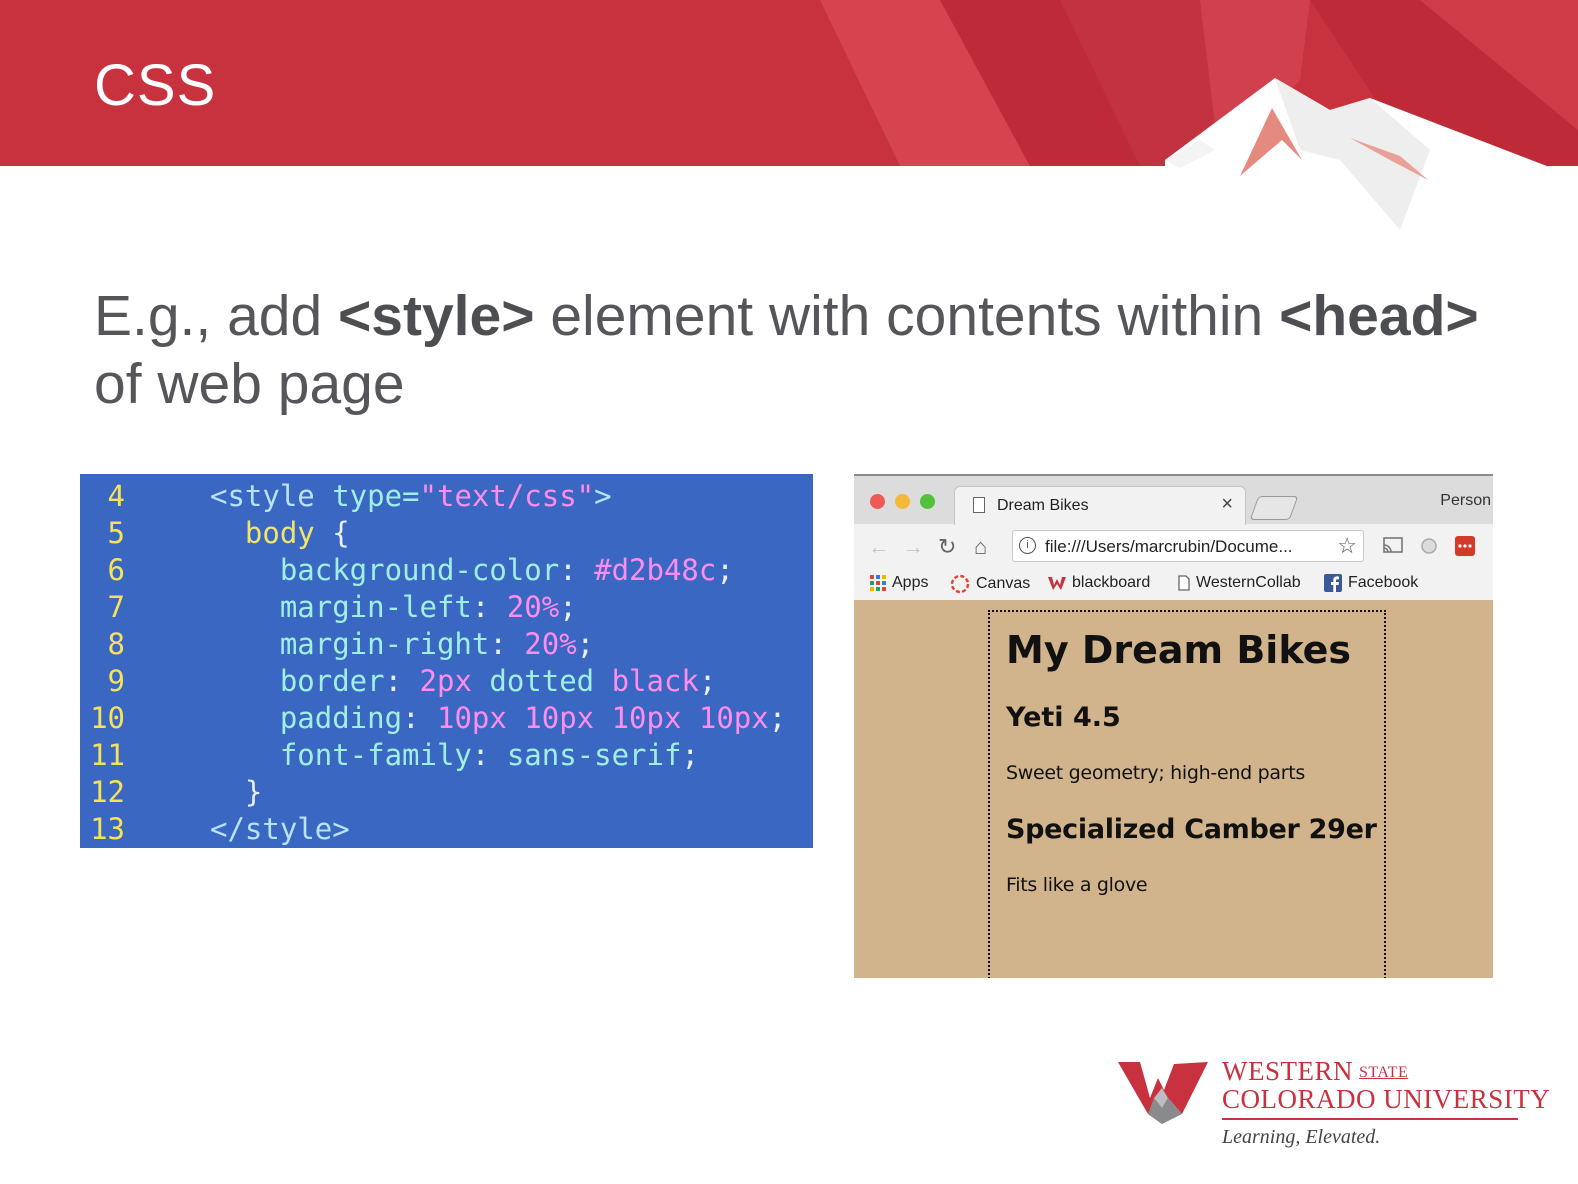 The image size is (1578, 1184). What do you see at coordinates (472, 570) in the screenshot?
I see `code-text: background-color: #d2b48c;` at bounding box center [472, 570].